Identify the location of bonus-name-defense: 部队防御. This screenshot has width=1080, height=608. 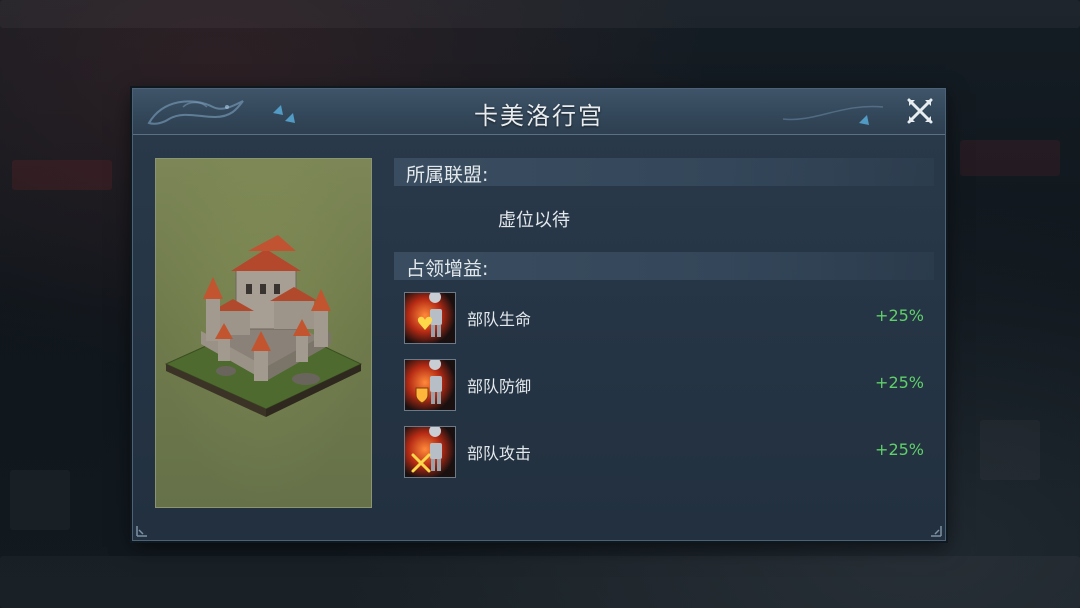
(499, 386).